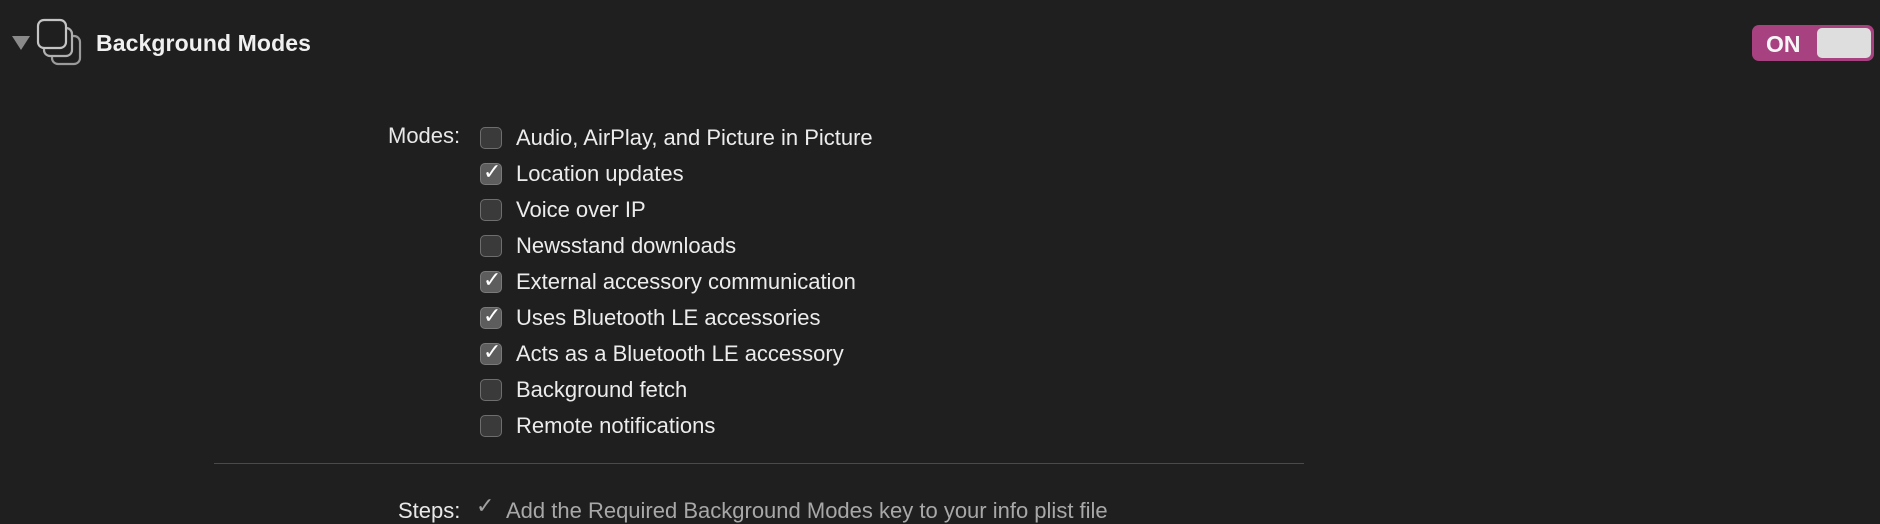  Describe the element at coordinates (680, 353) in the screenshot. I see `mode-option-label: Acts as a Bluetooth LE accessory` at that location.